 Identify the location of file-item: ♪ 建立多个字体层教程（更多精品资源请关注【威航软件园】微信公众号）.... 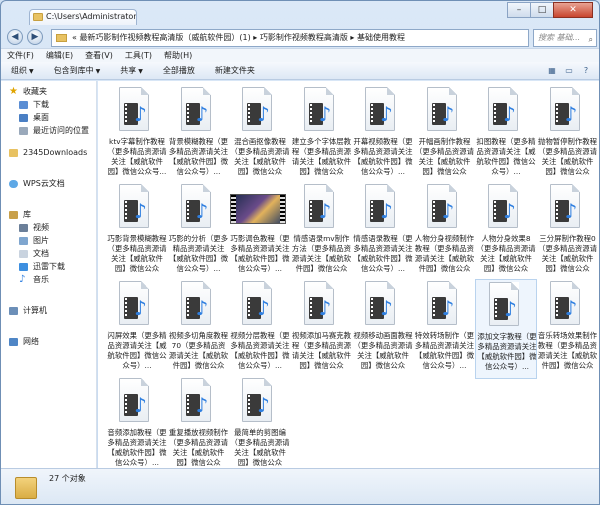
(322, 135).